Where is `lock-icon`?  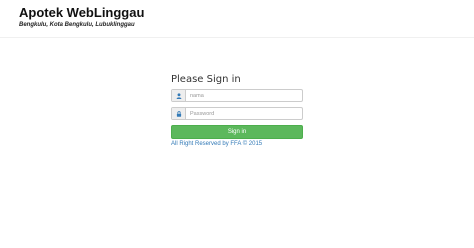
lock-icon is located at coordinates (179, 113).